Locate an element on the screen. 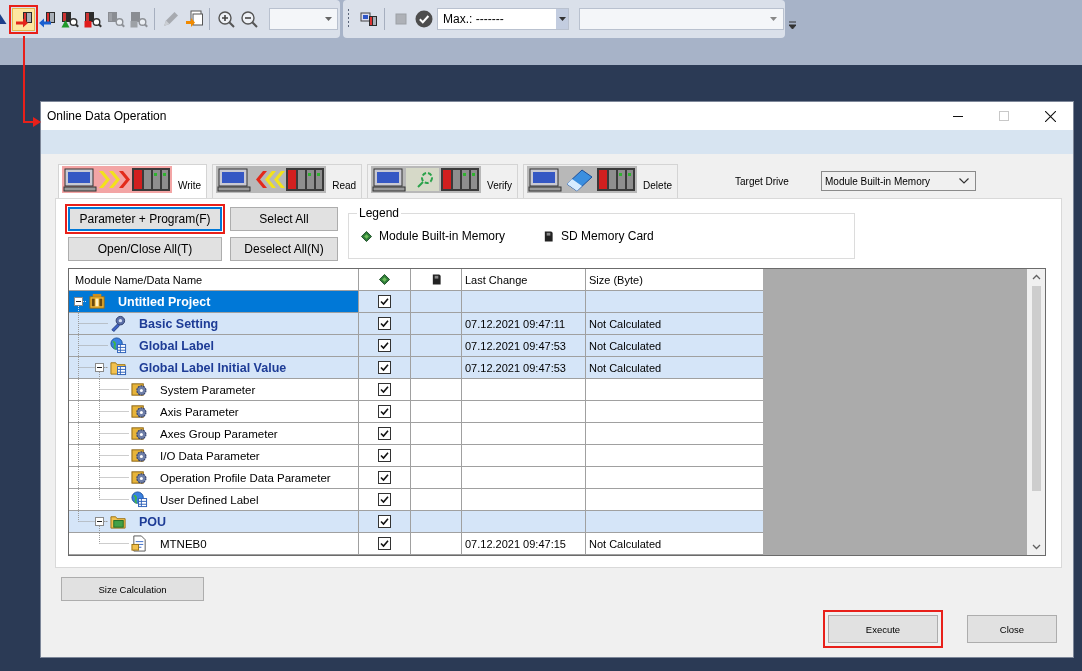  tab: Delete is located at coordinates (600, 181).